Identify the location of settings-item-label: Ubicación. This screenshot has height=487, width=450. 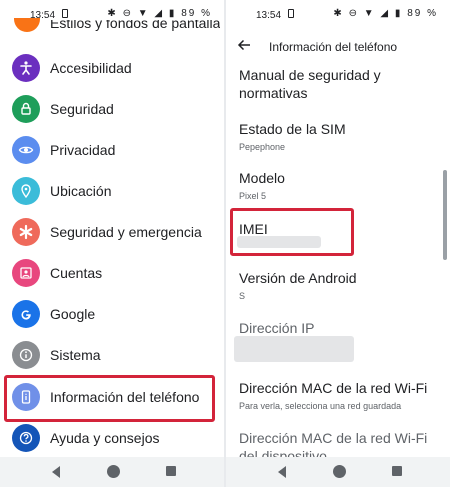
(81, 191).